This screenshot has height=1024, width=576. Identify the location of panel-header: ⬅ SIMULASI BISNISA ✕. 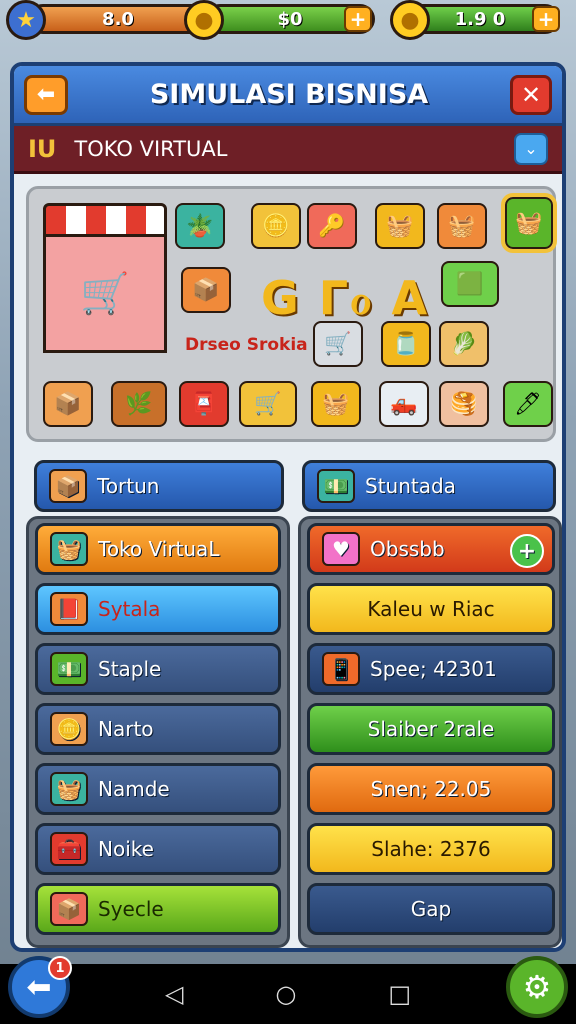
(288, 96).